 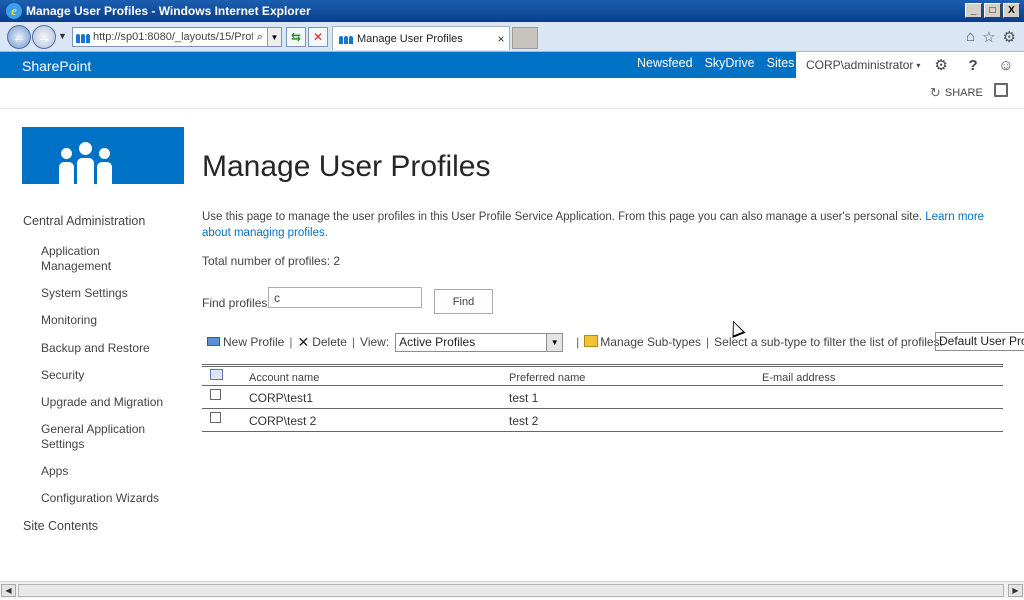 What do you see at coordinates (665, 63) in the screenshot?
I see `suite-link-newsfeed: Newsfeed` at bounding box center [665, 63].